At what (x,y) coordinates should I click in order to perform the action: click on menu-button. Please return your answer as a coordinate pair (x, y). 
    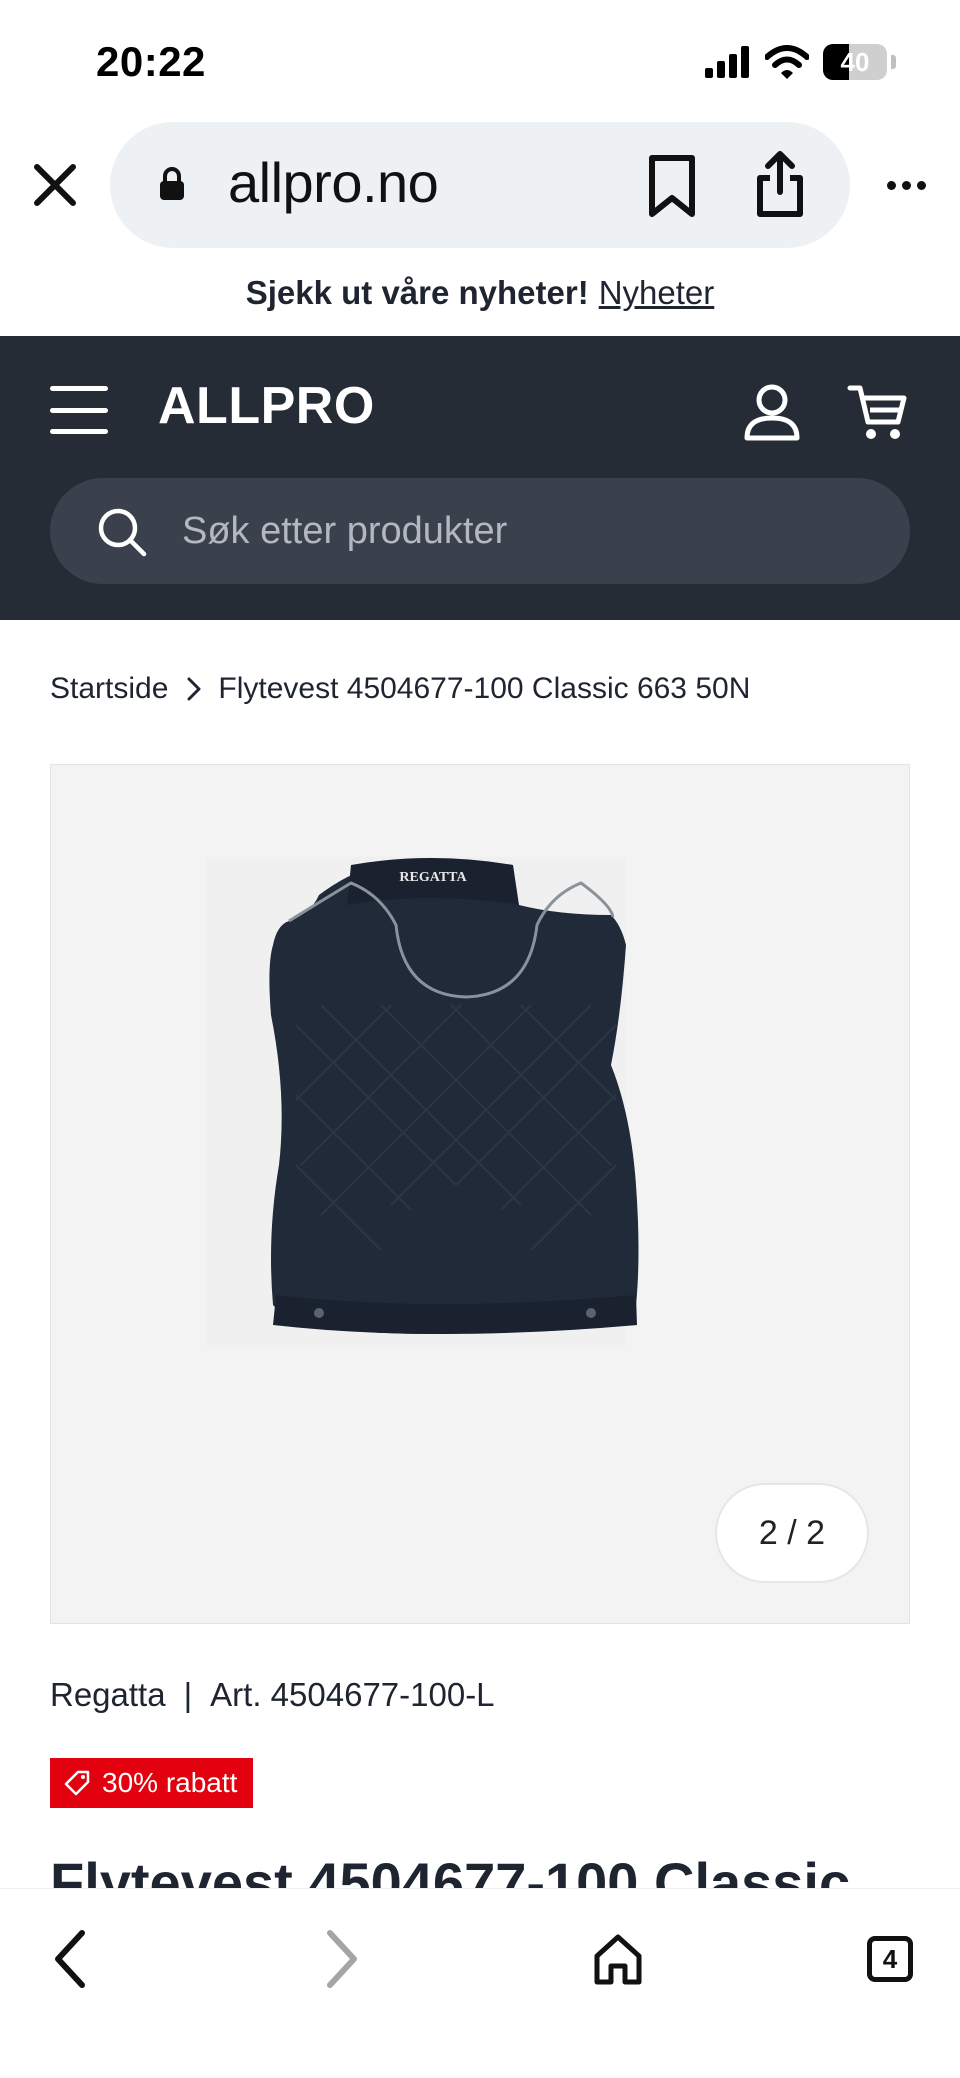
    Looking at the image, I should click on (79, 410).